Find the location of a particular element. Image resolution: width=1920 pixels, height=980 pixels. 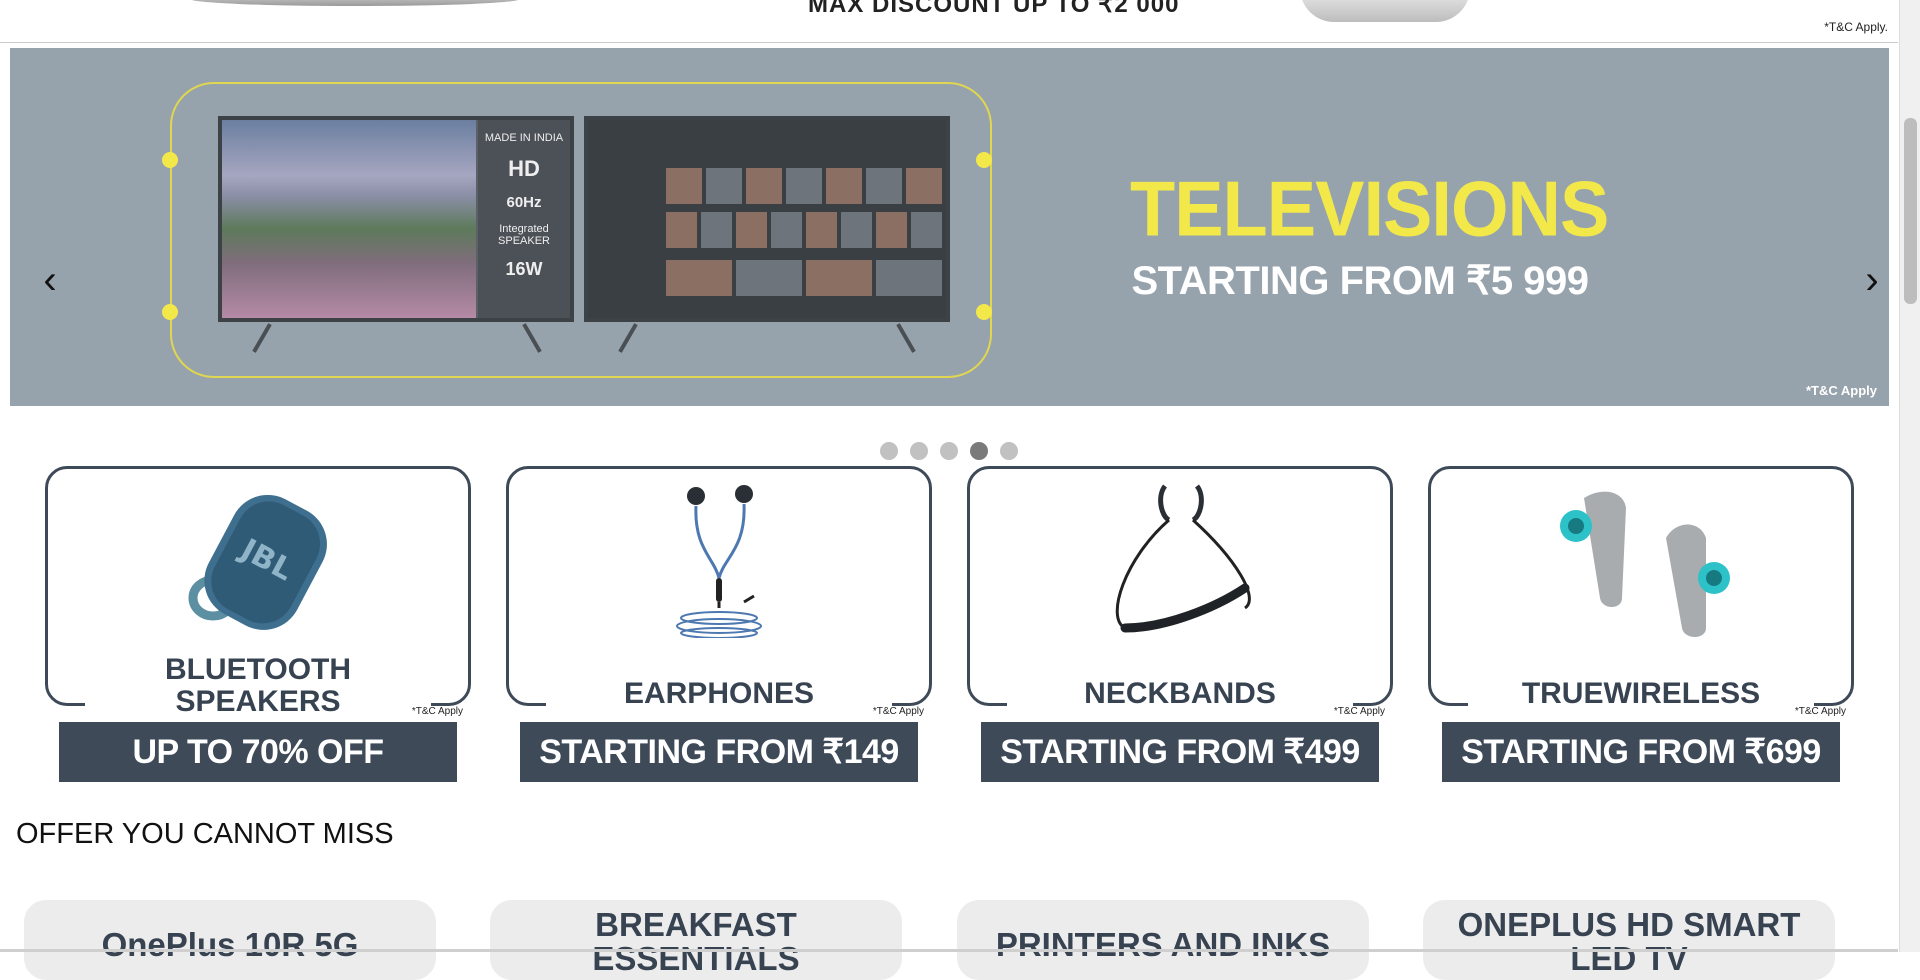

category-name: BLUETOOTH SPEAKERS is located at coordinates (258, 686).